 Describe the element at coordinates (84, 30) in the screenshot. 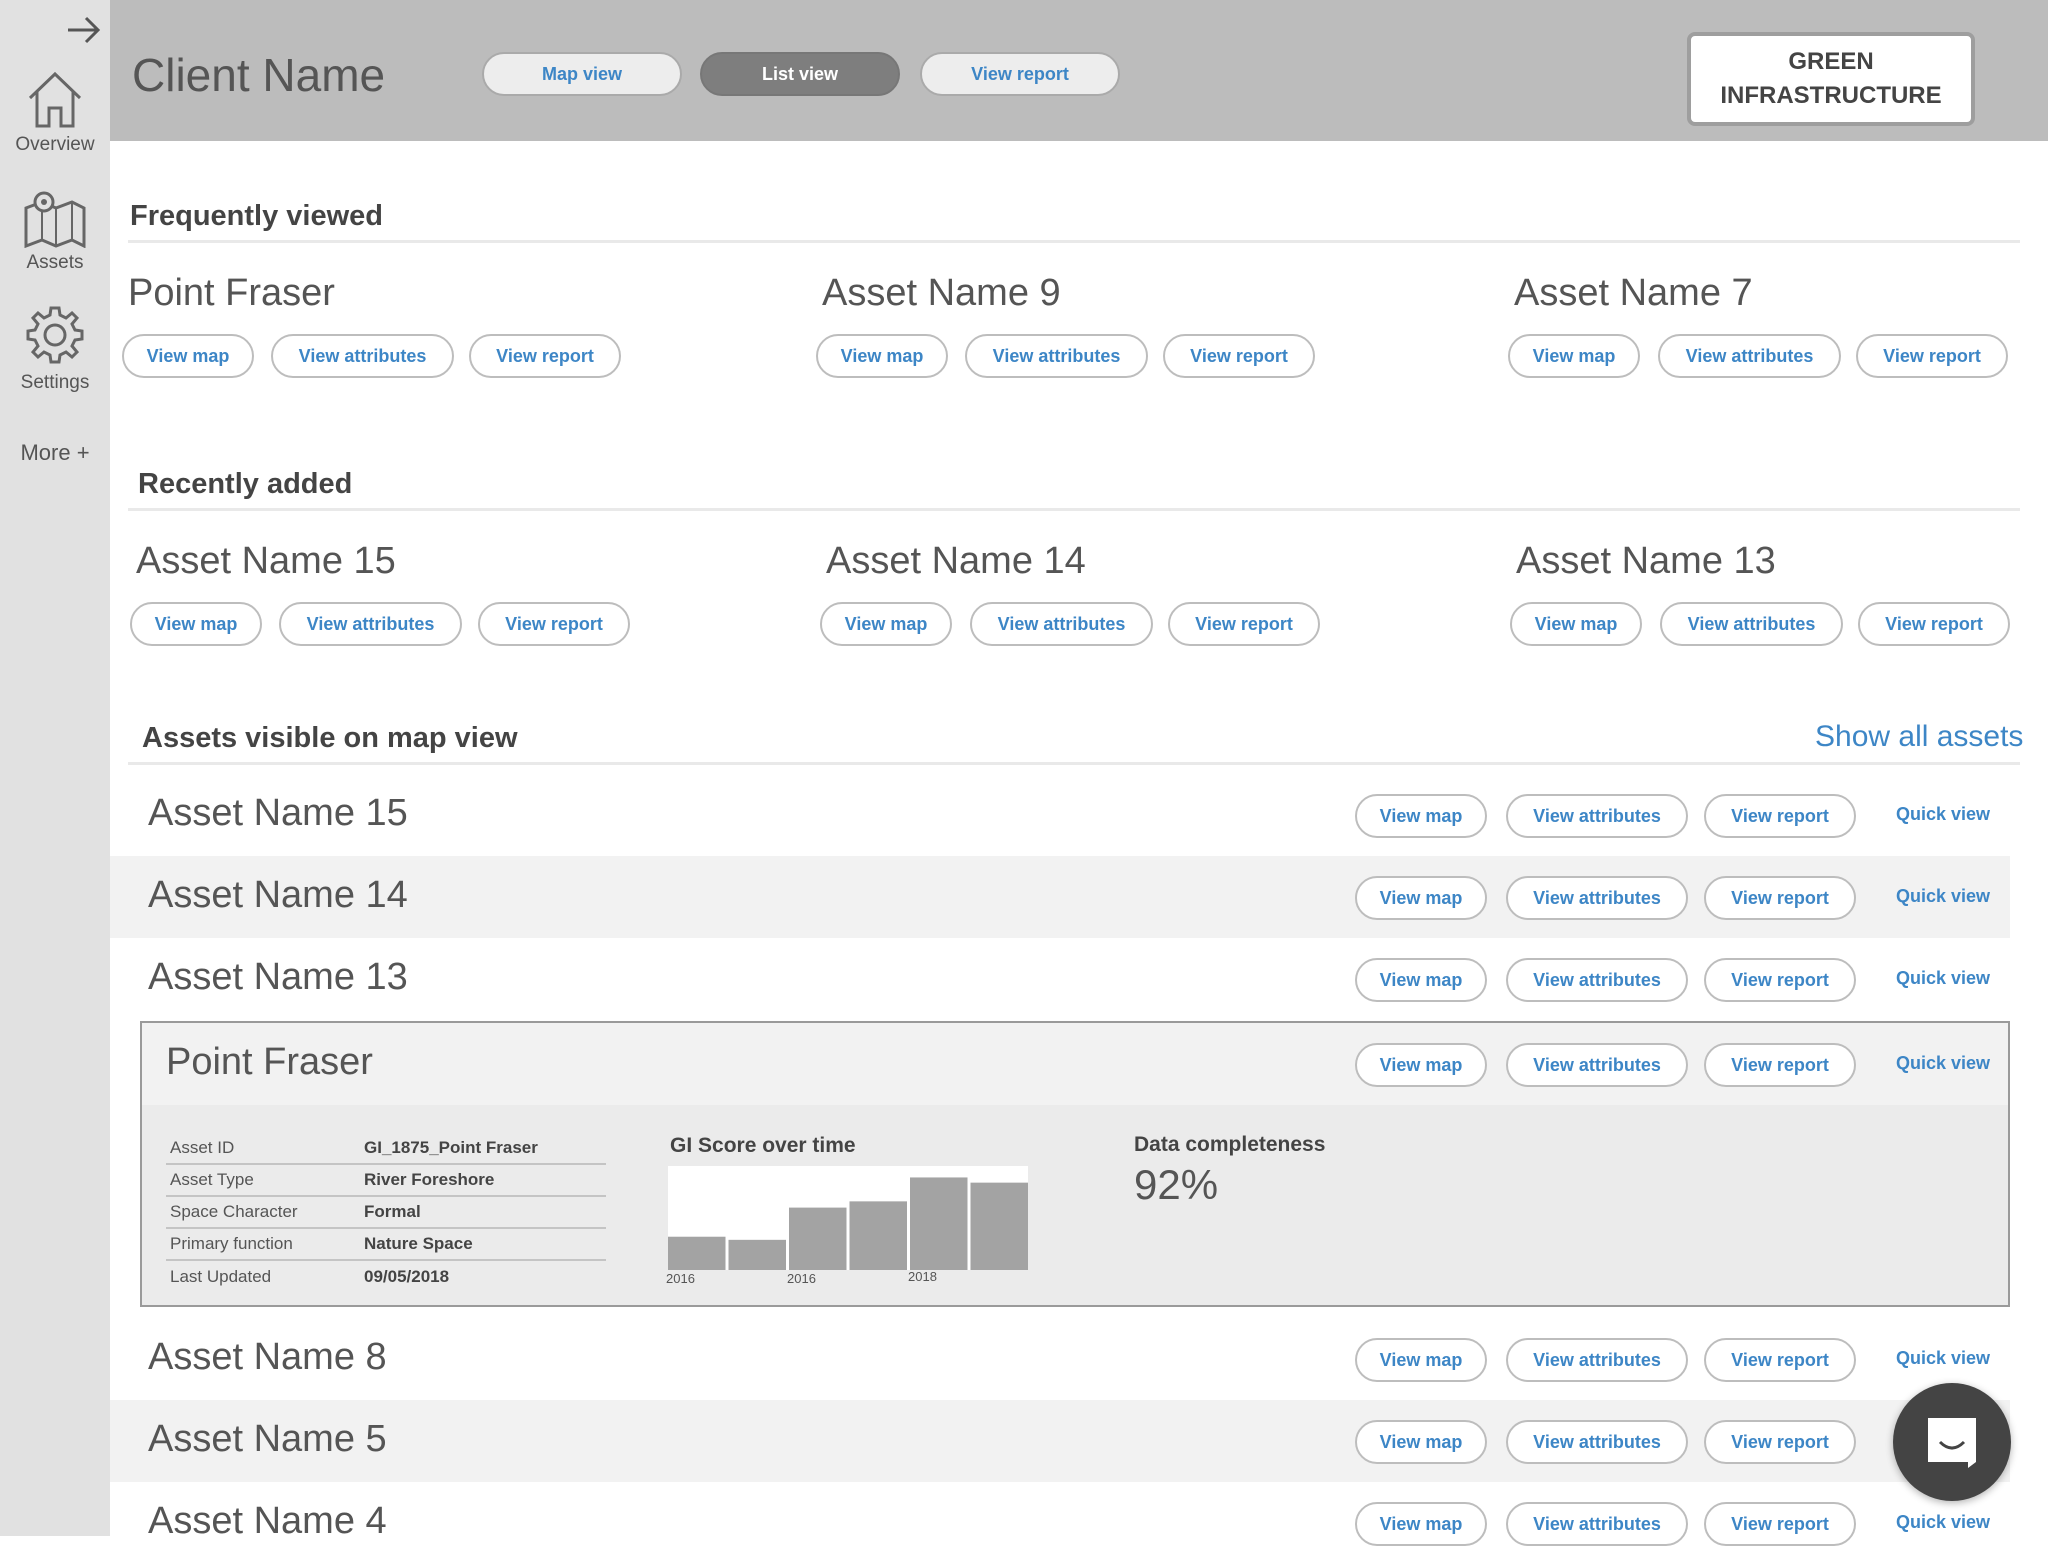

I see `arrow-right-icon` at that location.